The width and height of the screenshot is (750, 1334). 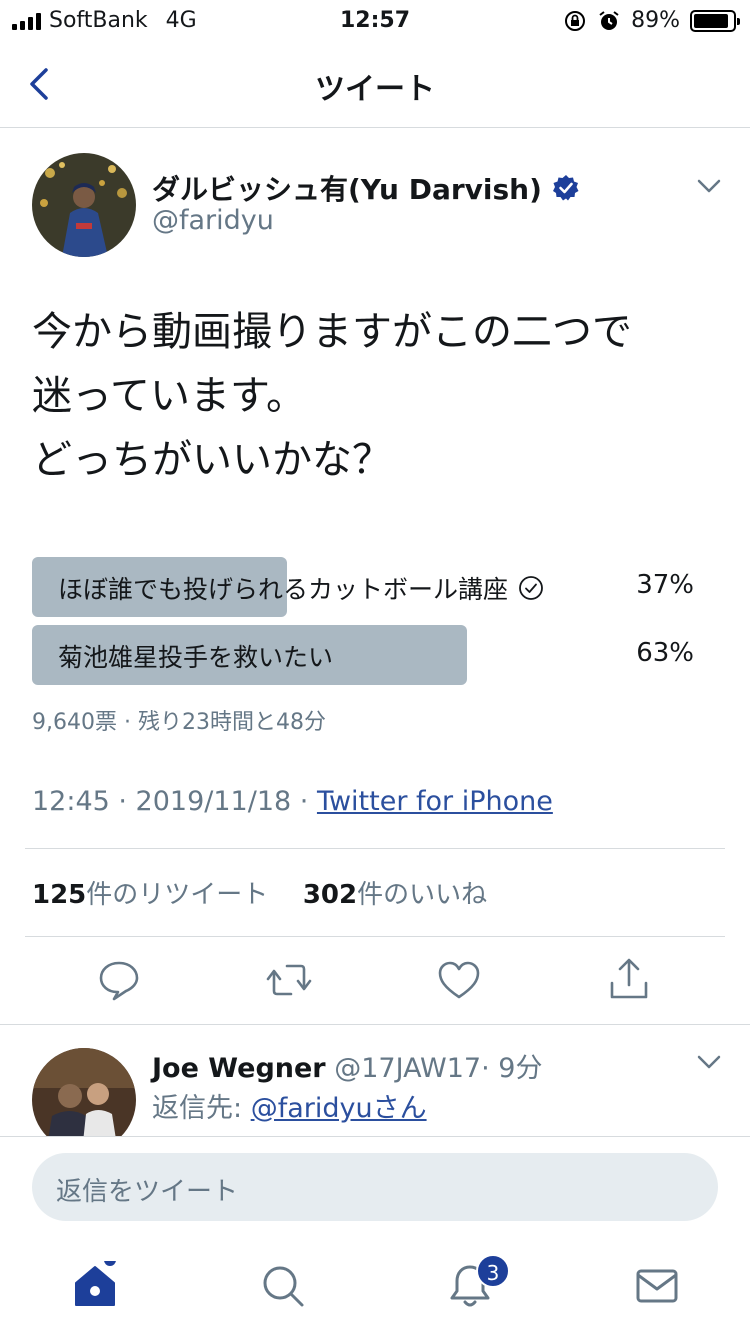 I want to click on search-icon, so click(x=283, y=1286).